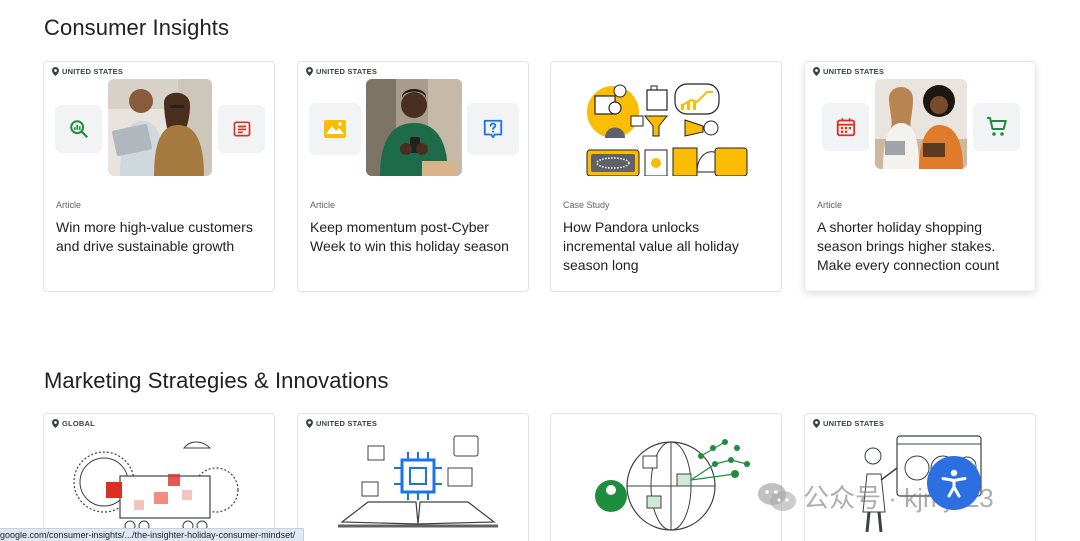 Image resolution: width=1080 pixels, height=541 pixels. I want to click on location-tag: GLOBAL, so click(73, 423).